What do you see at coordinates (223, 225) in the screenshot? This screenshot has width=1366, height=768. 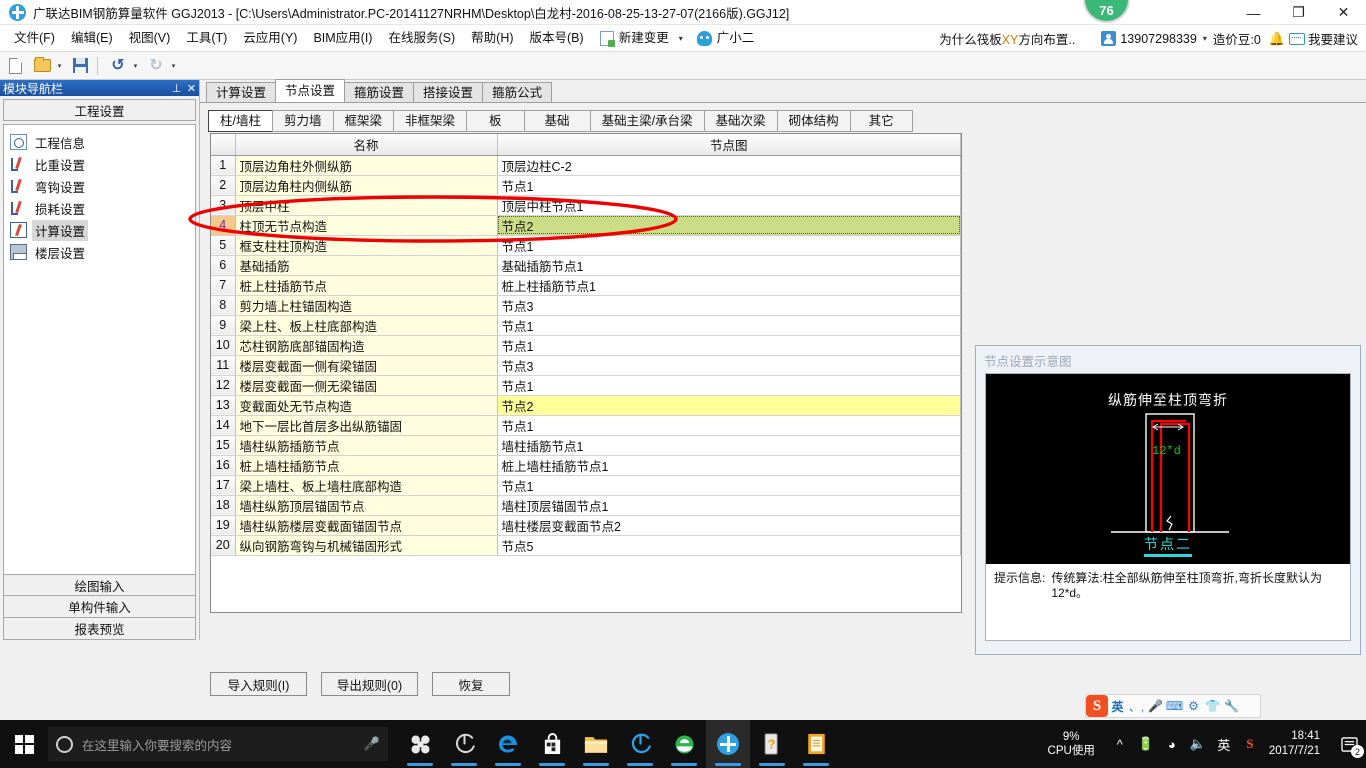 I see `row-index-cell: 4` at bounding box center [223, 225].